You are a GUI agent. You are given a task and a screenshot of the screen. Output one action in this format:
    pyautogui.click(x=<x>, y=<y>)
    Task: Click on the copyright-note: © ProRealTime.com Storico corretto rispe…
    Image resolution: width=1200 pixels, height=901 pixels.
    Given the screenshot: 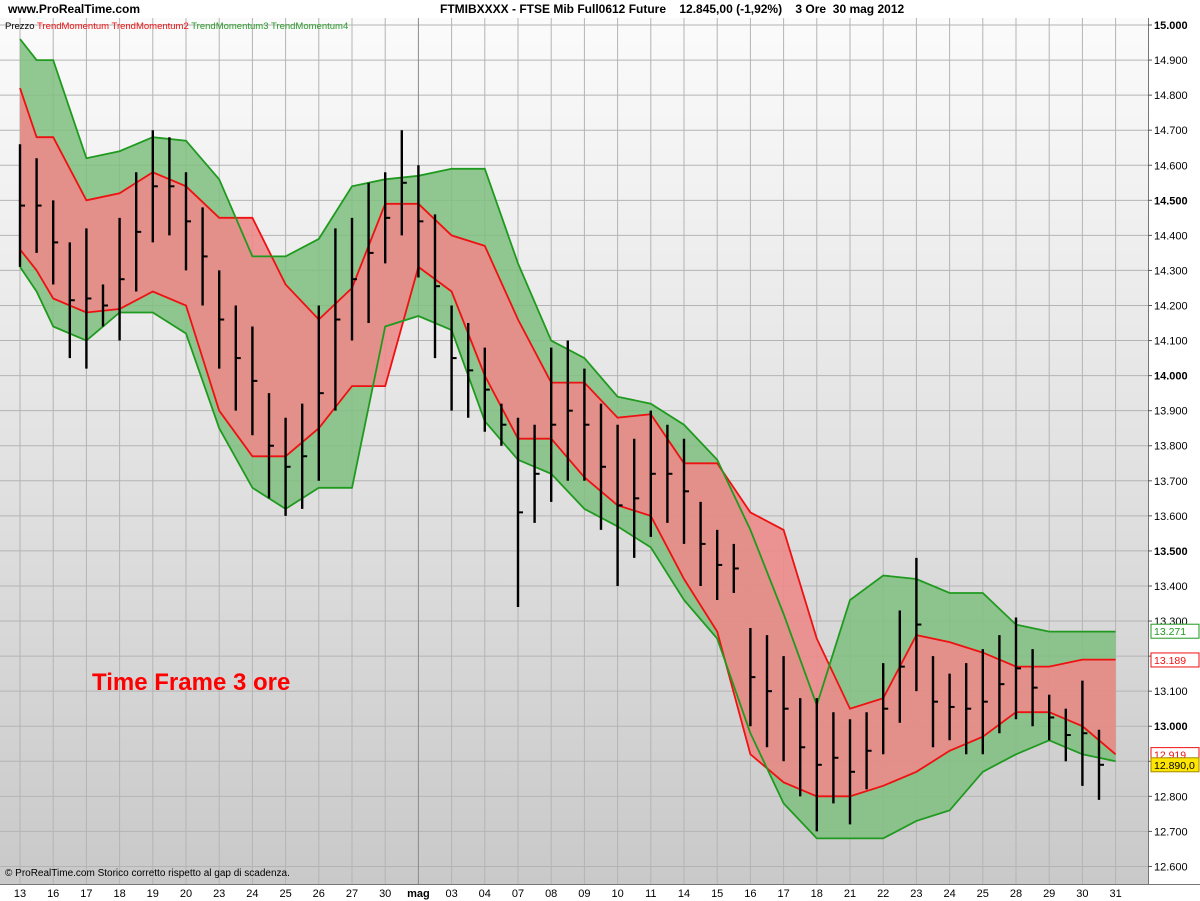 What is the action you would take?
    pyautogui.click(x=147, y=873)
    